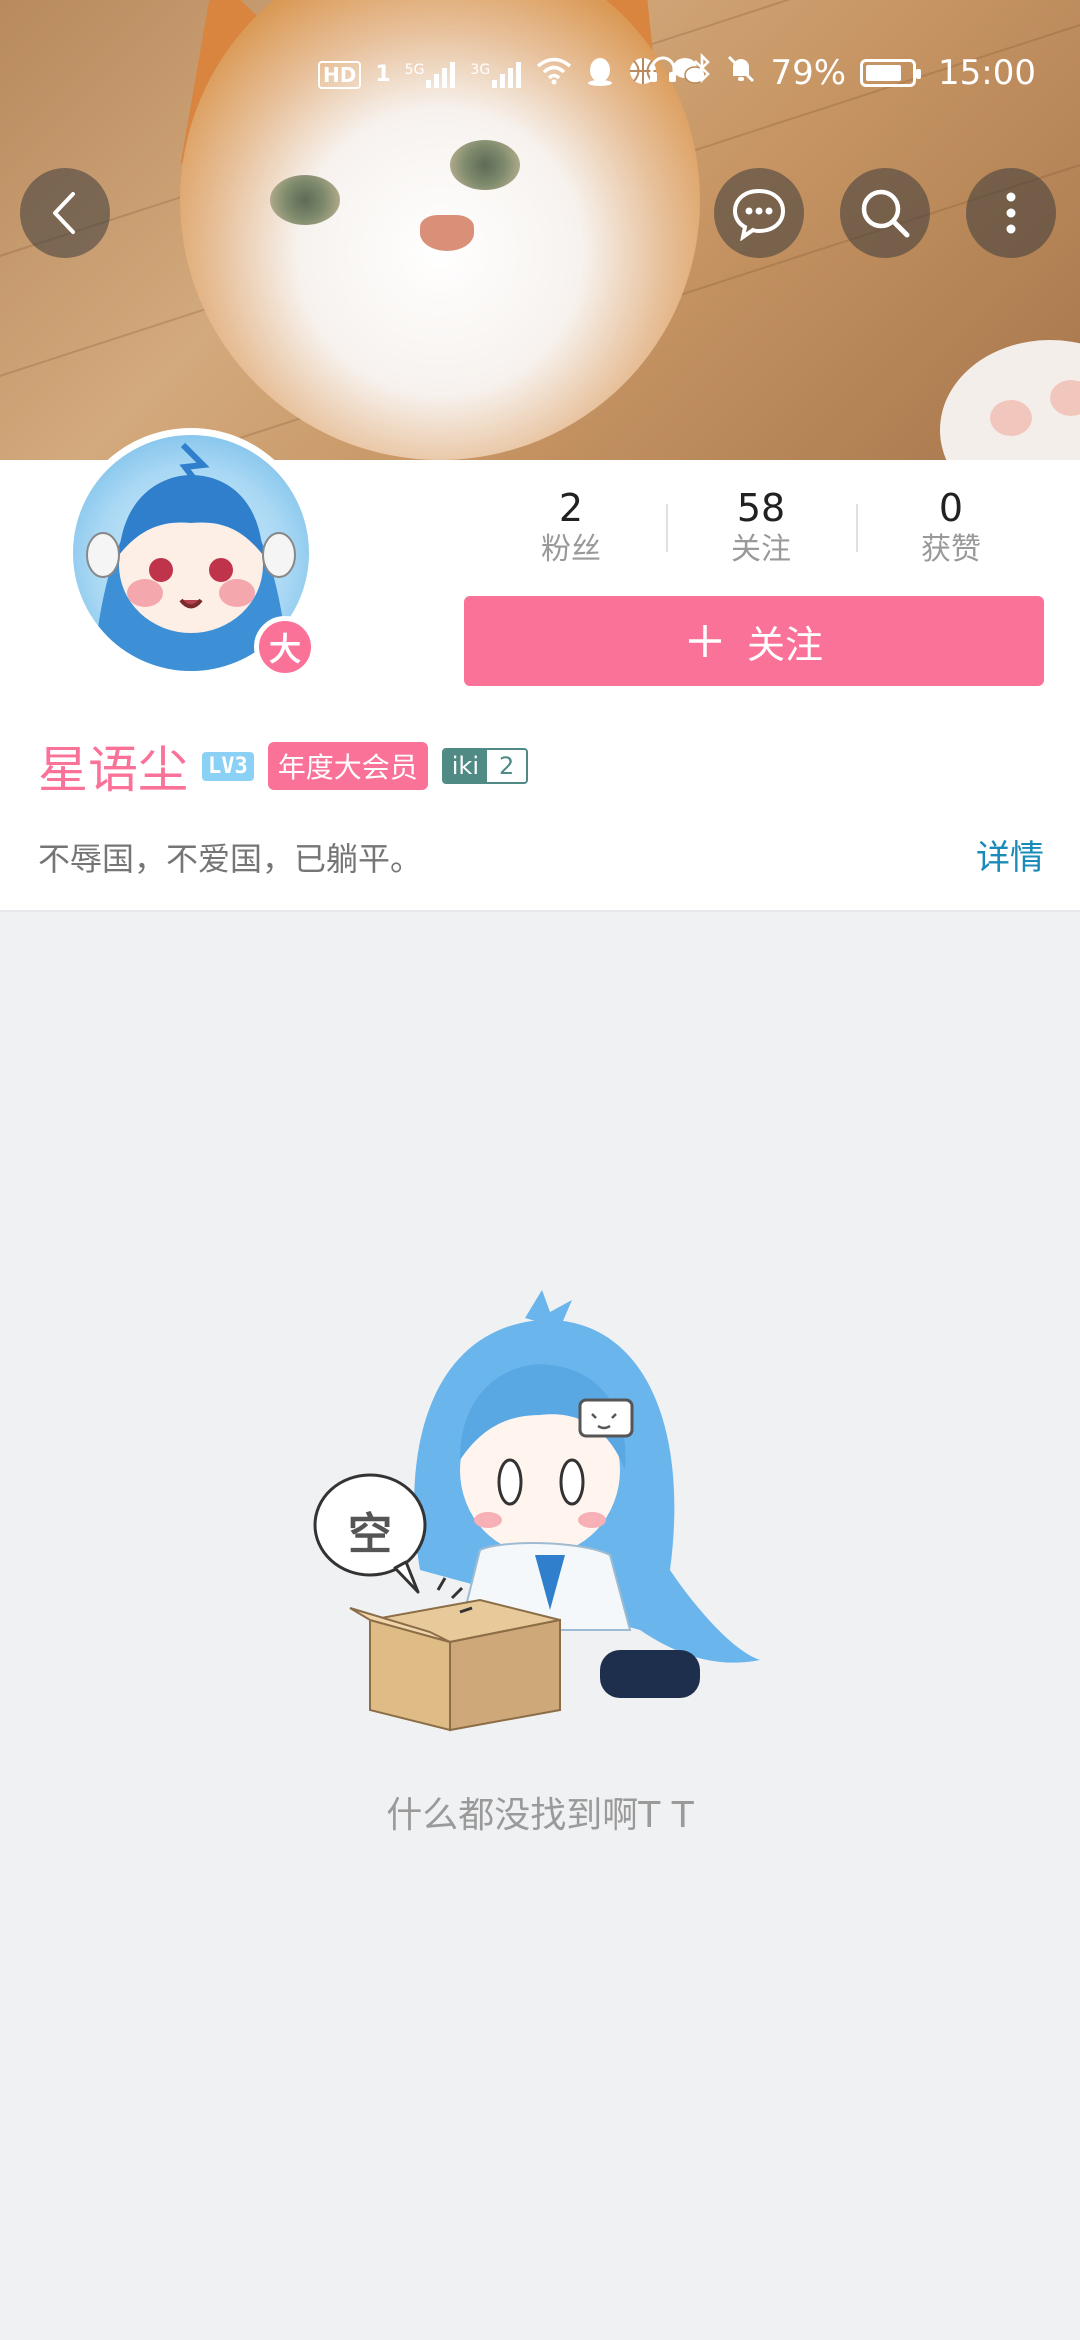  What do you see at coordinates (370, 1534) in the screenshot?
I see `empty-bubble-text: 空` at bounding box center [370, 1534].